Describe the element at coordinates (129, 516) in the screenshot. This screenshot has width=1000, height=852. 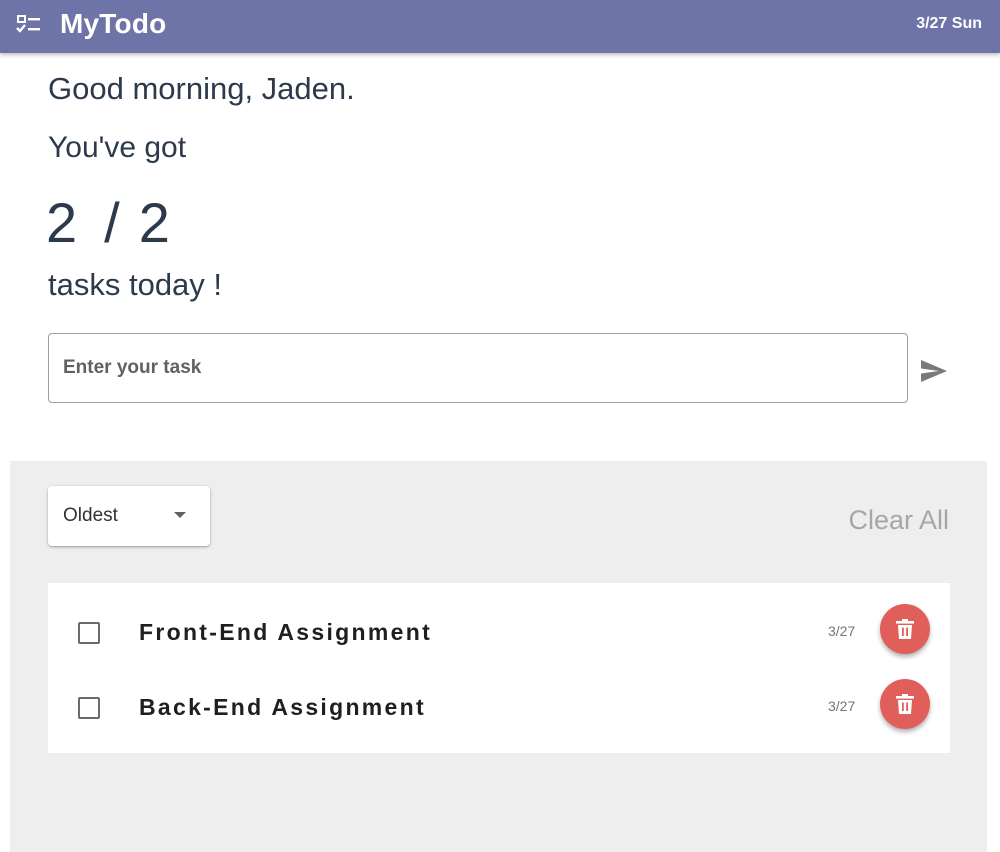
I see `sort-select: Oldest` at that location.